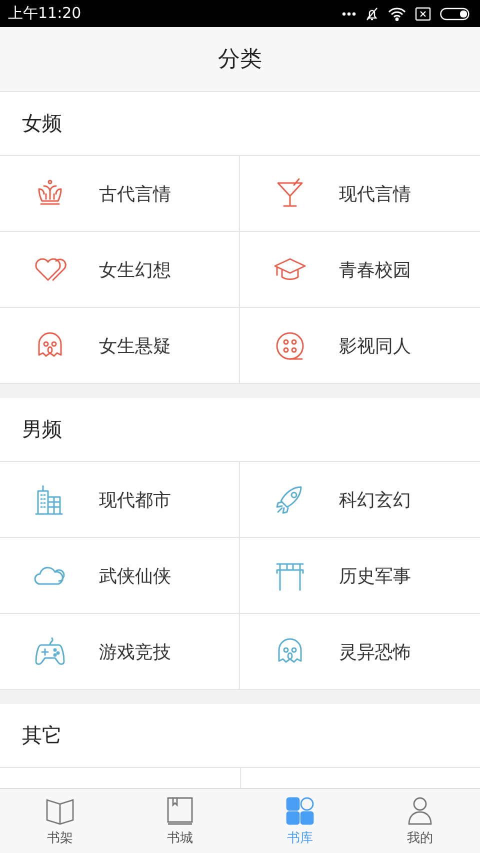  What do you see at coordinates (300, 811) in the screenshot?
I see `grid-icon` at bounding box center [300, 811].